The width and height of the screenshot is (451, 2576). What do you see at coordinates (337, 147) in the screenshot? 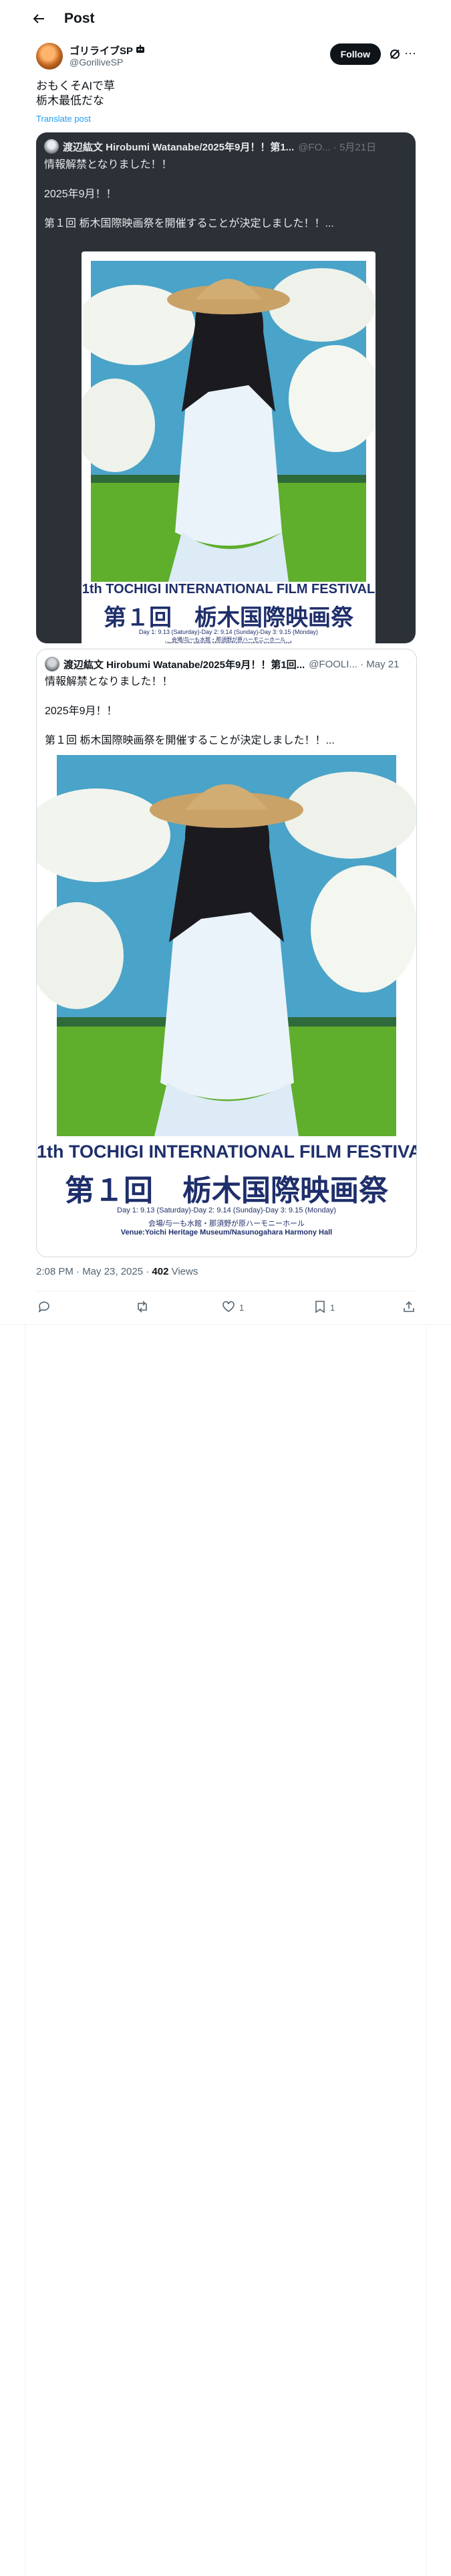
I see `quoted-author-handle: @FO... · 5月21日` at bounding box center [337, 147].